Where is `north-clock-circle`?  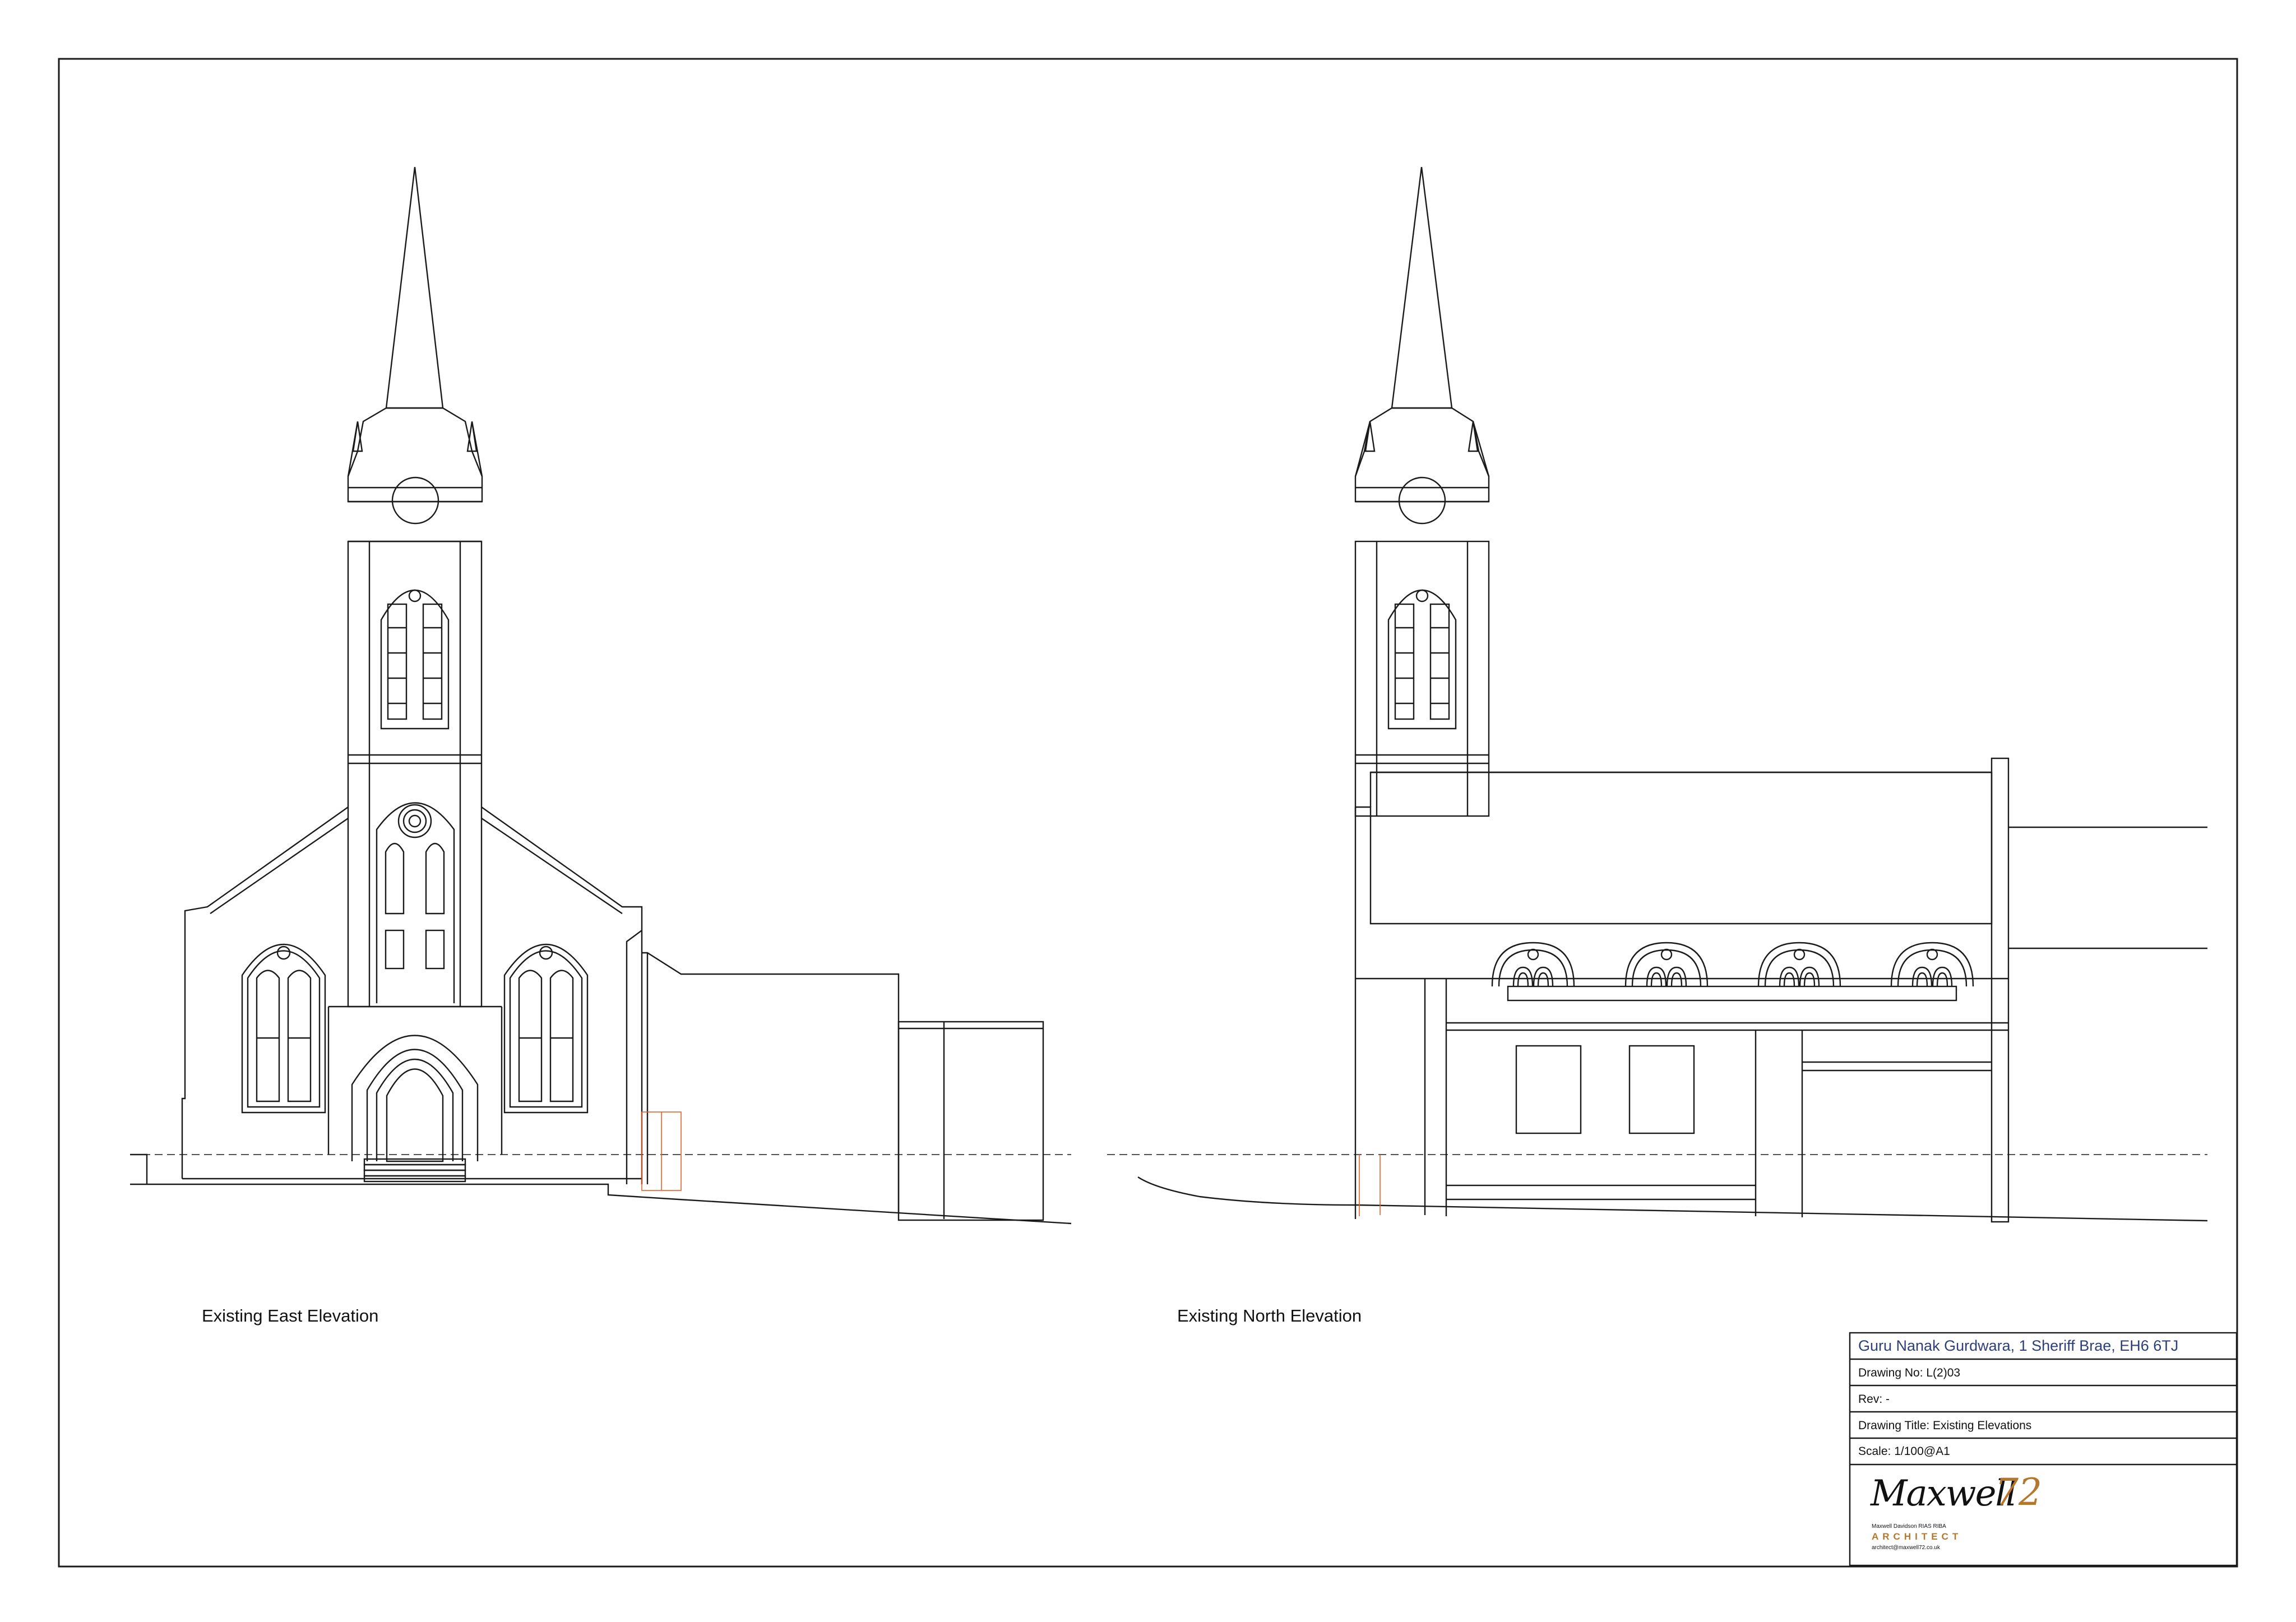 north-clock-circle is located at coordinates (1422, 500).